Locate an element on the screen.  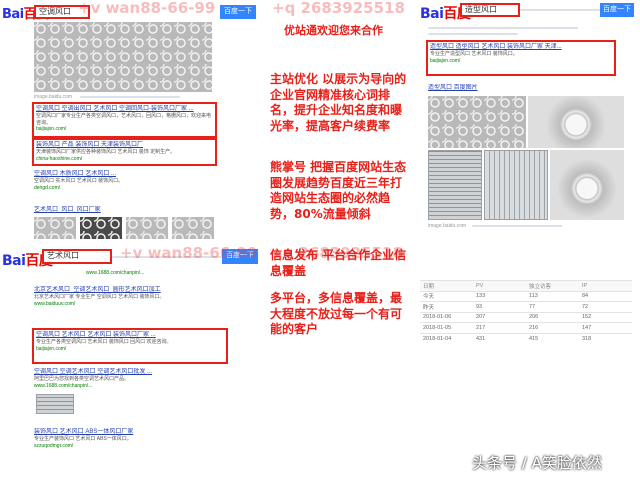
table-row: 2018-01-04 431 415 318 is located at coordinates (526, 338).